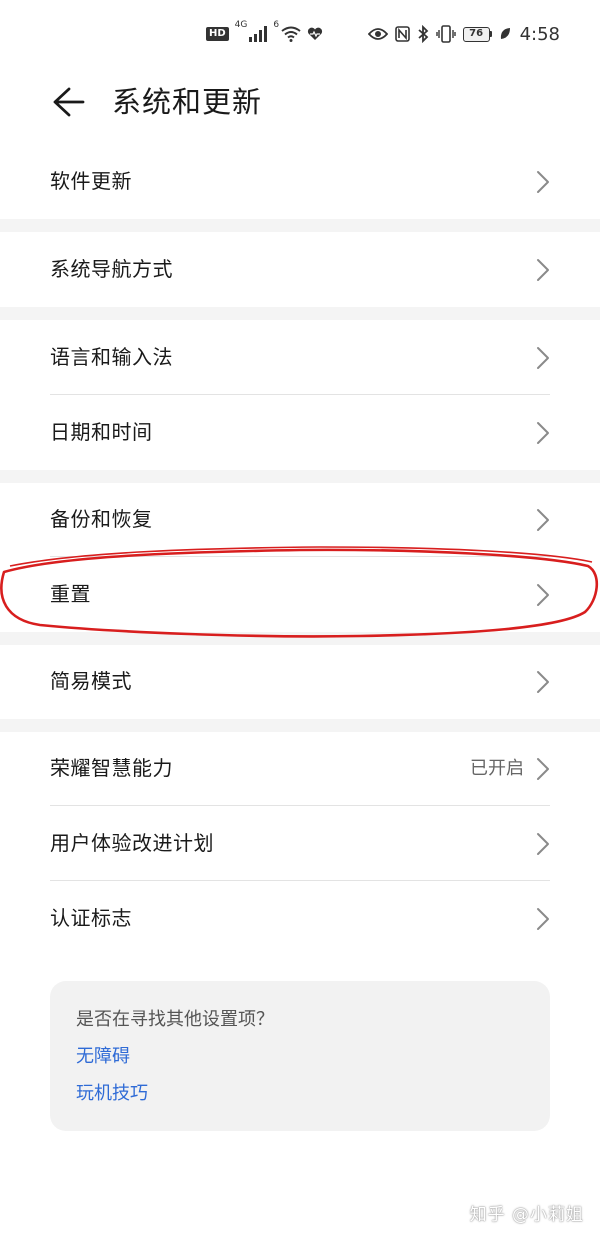 The image size is (600, 1237). I want to click on bluetooth-icon, so click(423, 34).